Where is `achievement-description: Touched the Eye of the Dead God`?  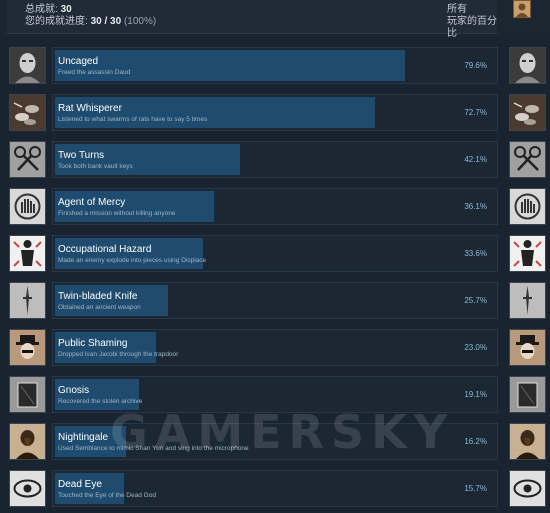 achievement-description: Touched the Eye of the Dead God is located at coordinates (107, 495).